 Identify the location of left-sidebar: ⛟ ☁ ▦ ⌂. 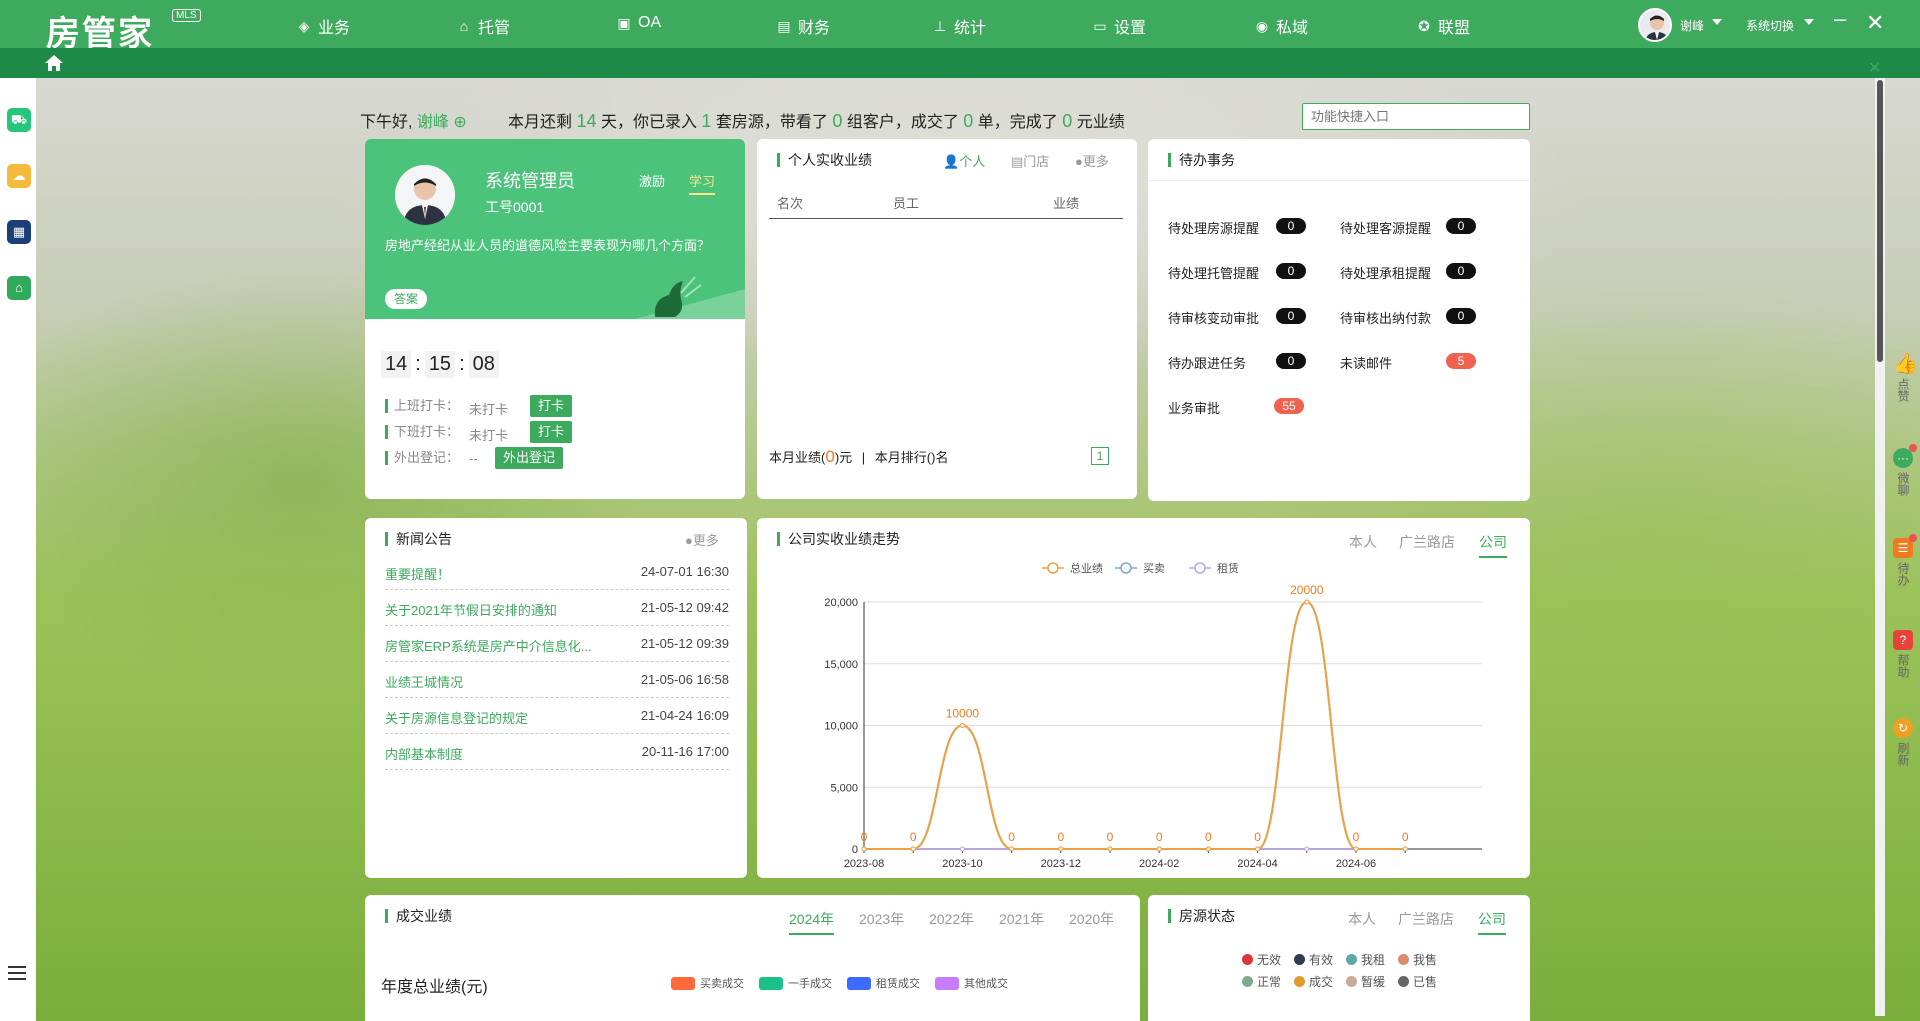
(18, 549).